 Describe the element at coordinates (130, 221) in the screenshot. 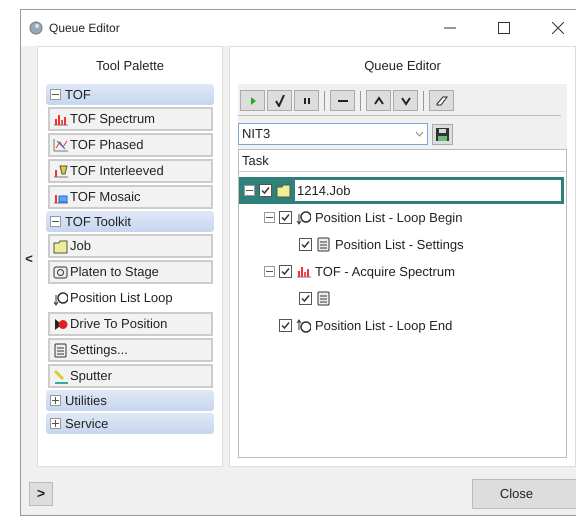

I see `group-header: TOF Toolkit` at that location.